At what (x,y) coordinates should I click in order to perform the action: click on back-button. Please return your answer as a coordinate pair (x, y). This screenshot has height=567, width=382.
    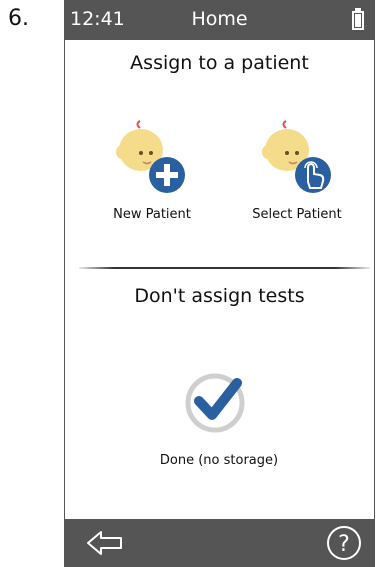
    Looking at the image, I should click on (105, 543).